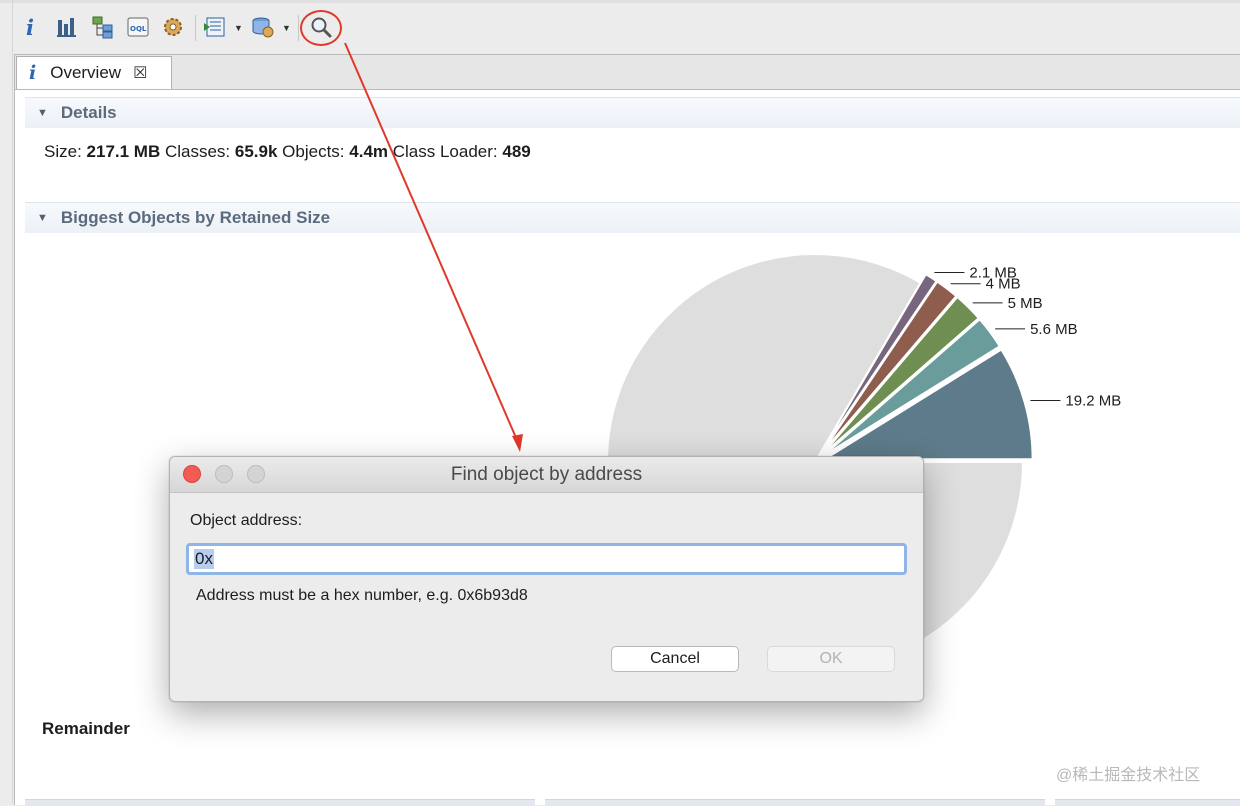  I want to click on heap-dump-icon, so click(263, 27).